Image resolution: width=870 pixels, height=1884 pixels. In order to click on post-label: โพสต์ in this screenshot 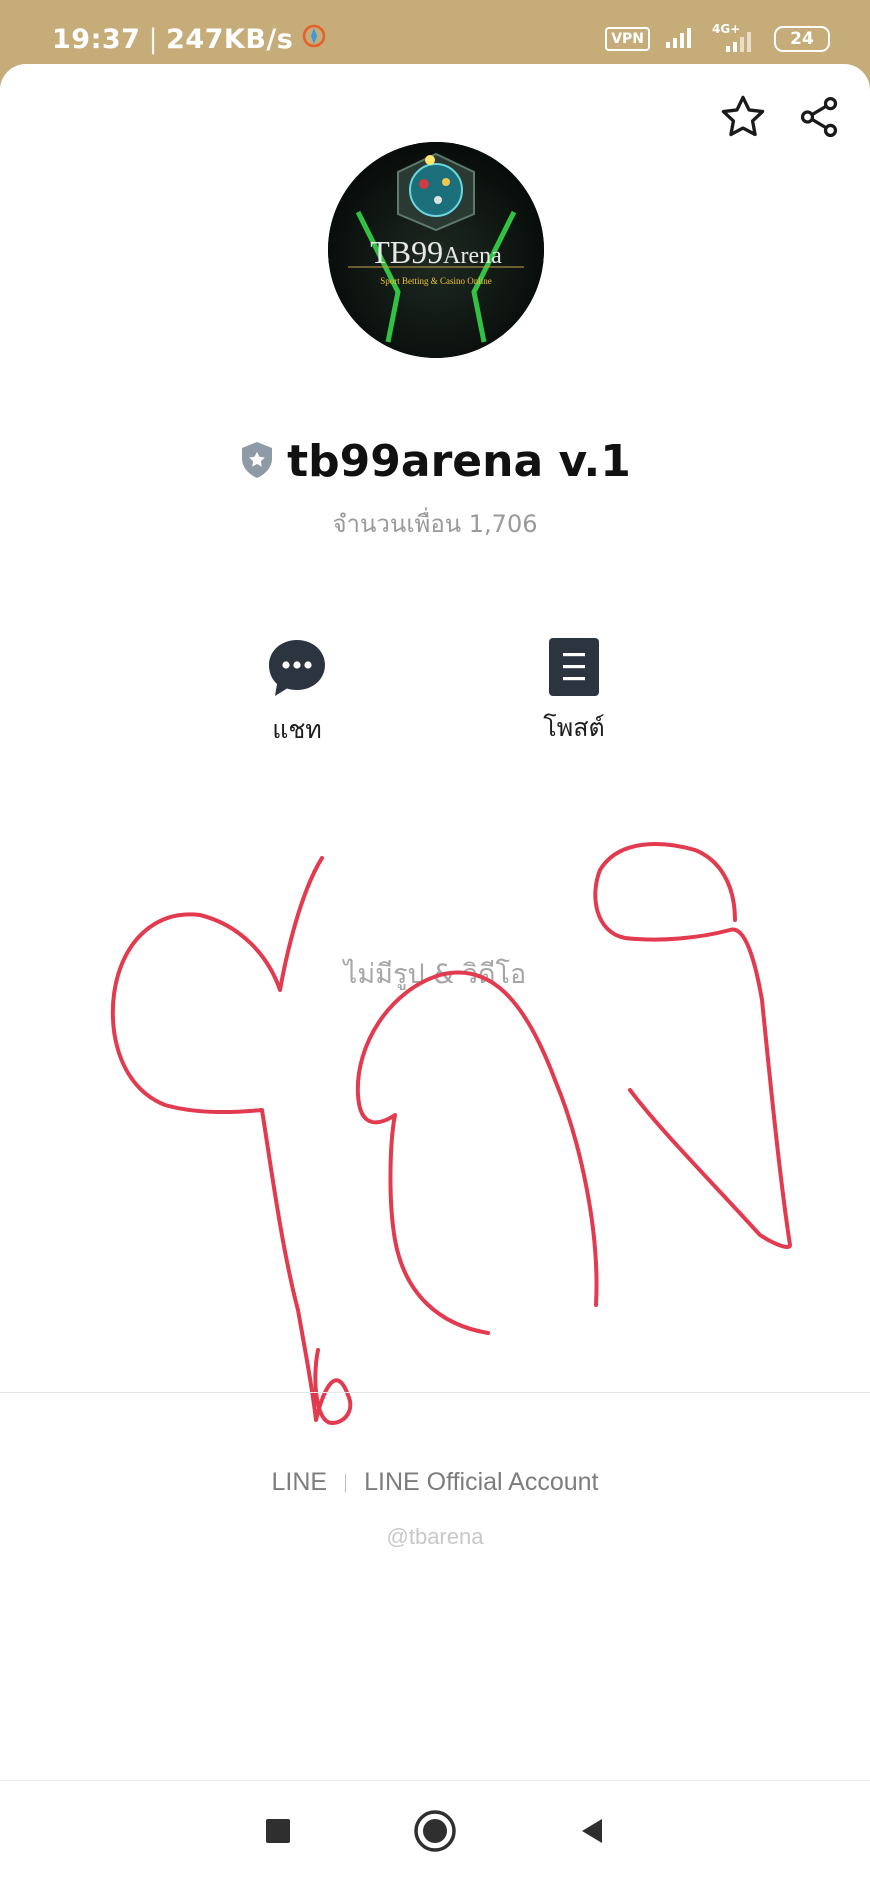, I will do `click(574, 727)`.